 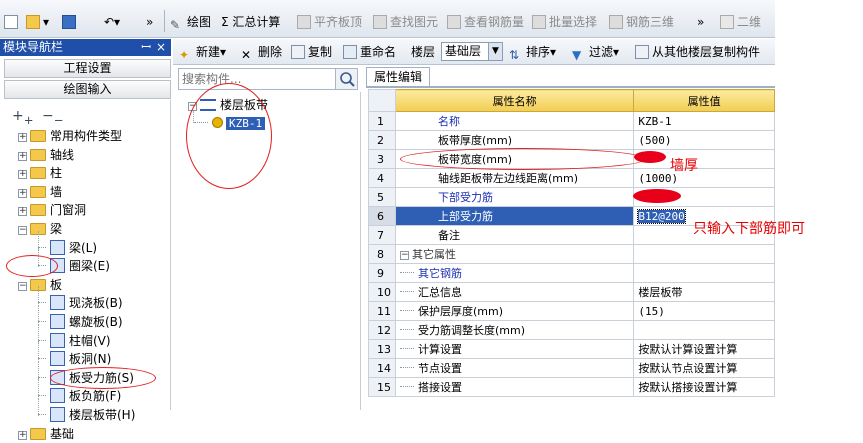 What do you see at coordinates (199, 22) in the screenshot?
I see `draw-label: 绘图` at bounding box center [199, 22].